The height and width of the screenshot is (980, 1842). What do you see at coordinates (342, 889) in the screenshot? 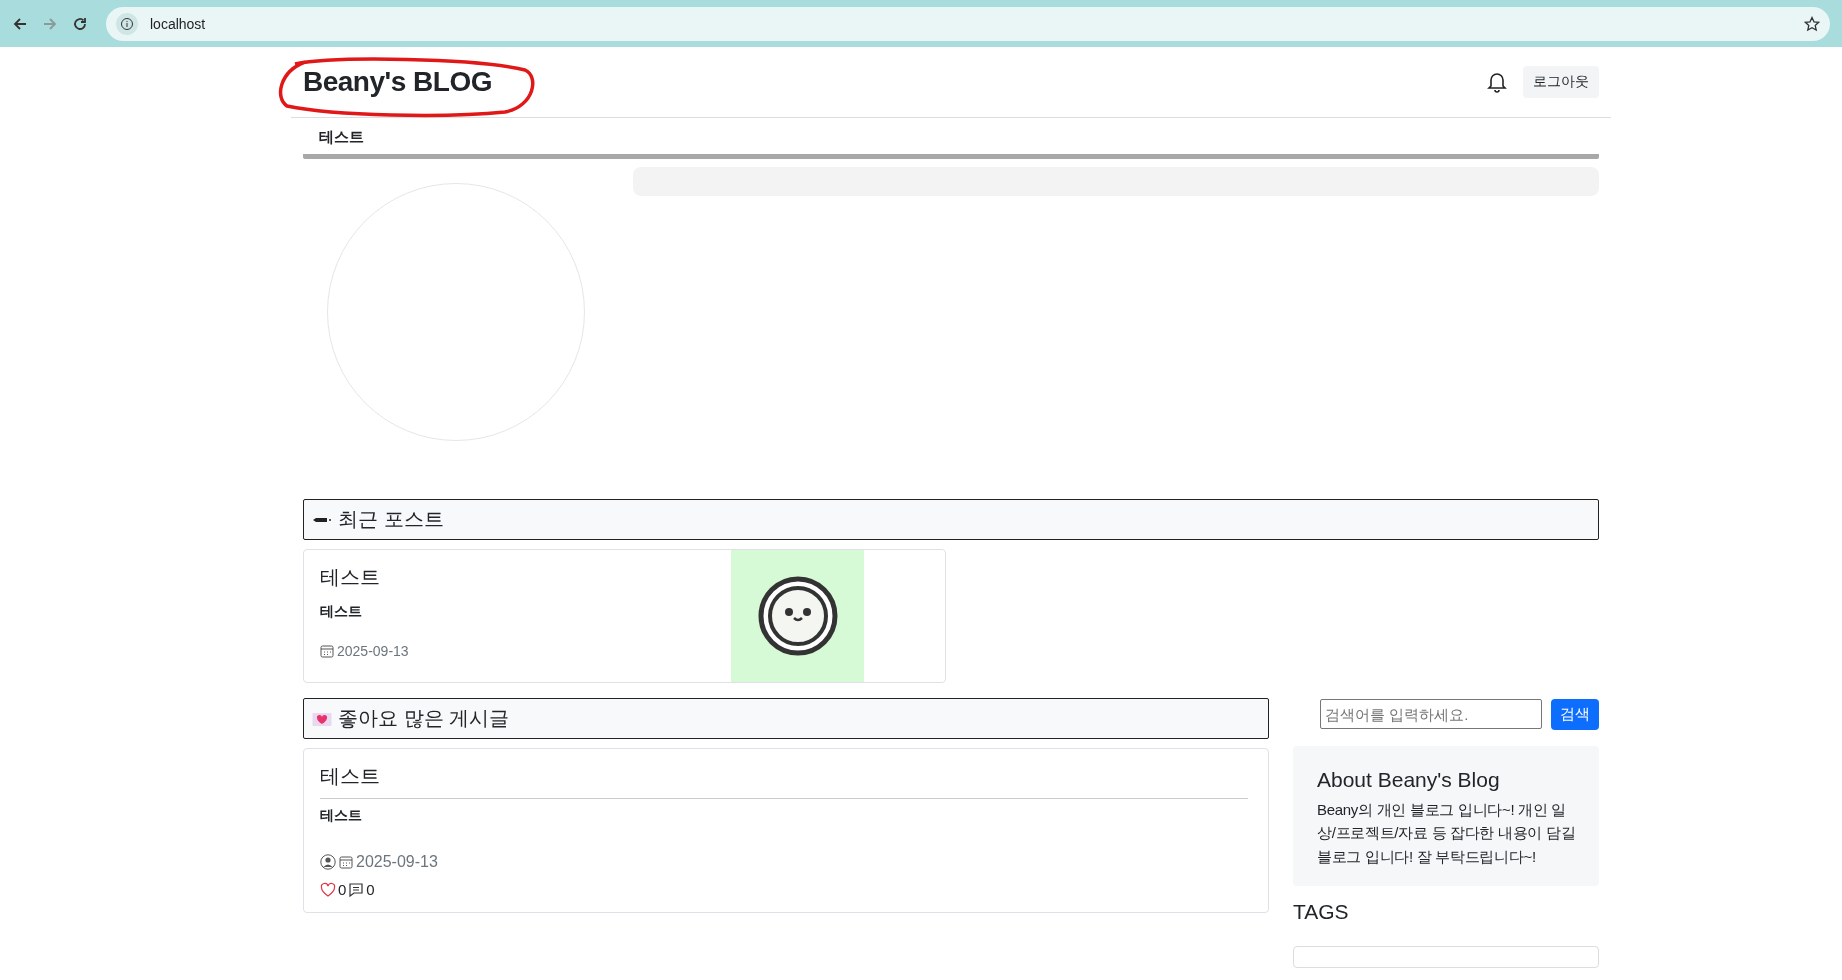
I see `like-count: 0` at bounding box center [342, 889].